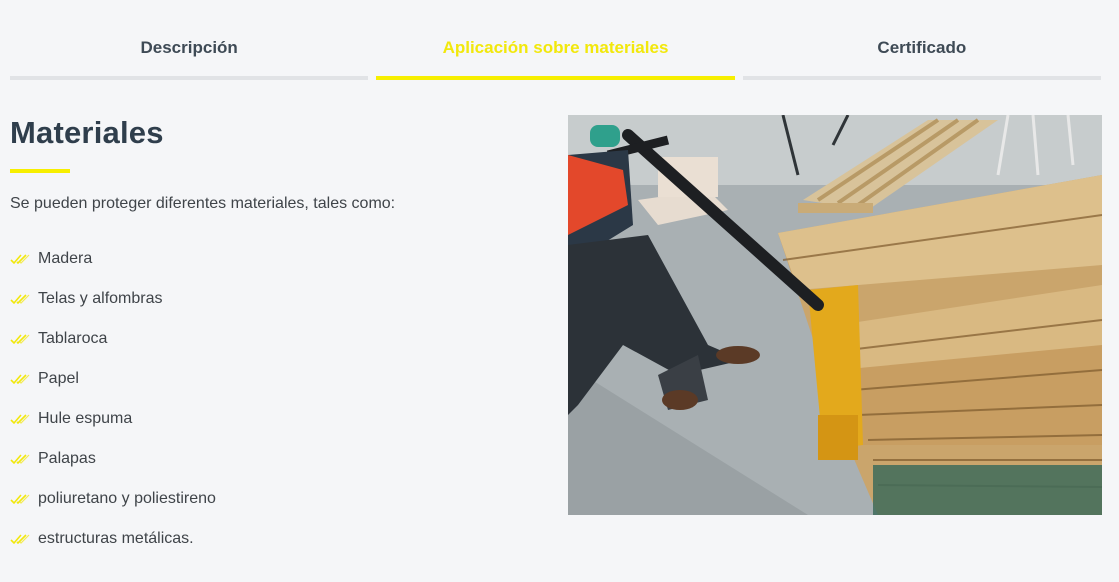 This screenshot has width=1119, height=582. Describe the element at coordinates (67, 458) in the screenshot. I see `list-item-label: Palapas` at that location.